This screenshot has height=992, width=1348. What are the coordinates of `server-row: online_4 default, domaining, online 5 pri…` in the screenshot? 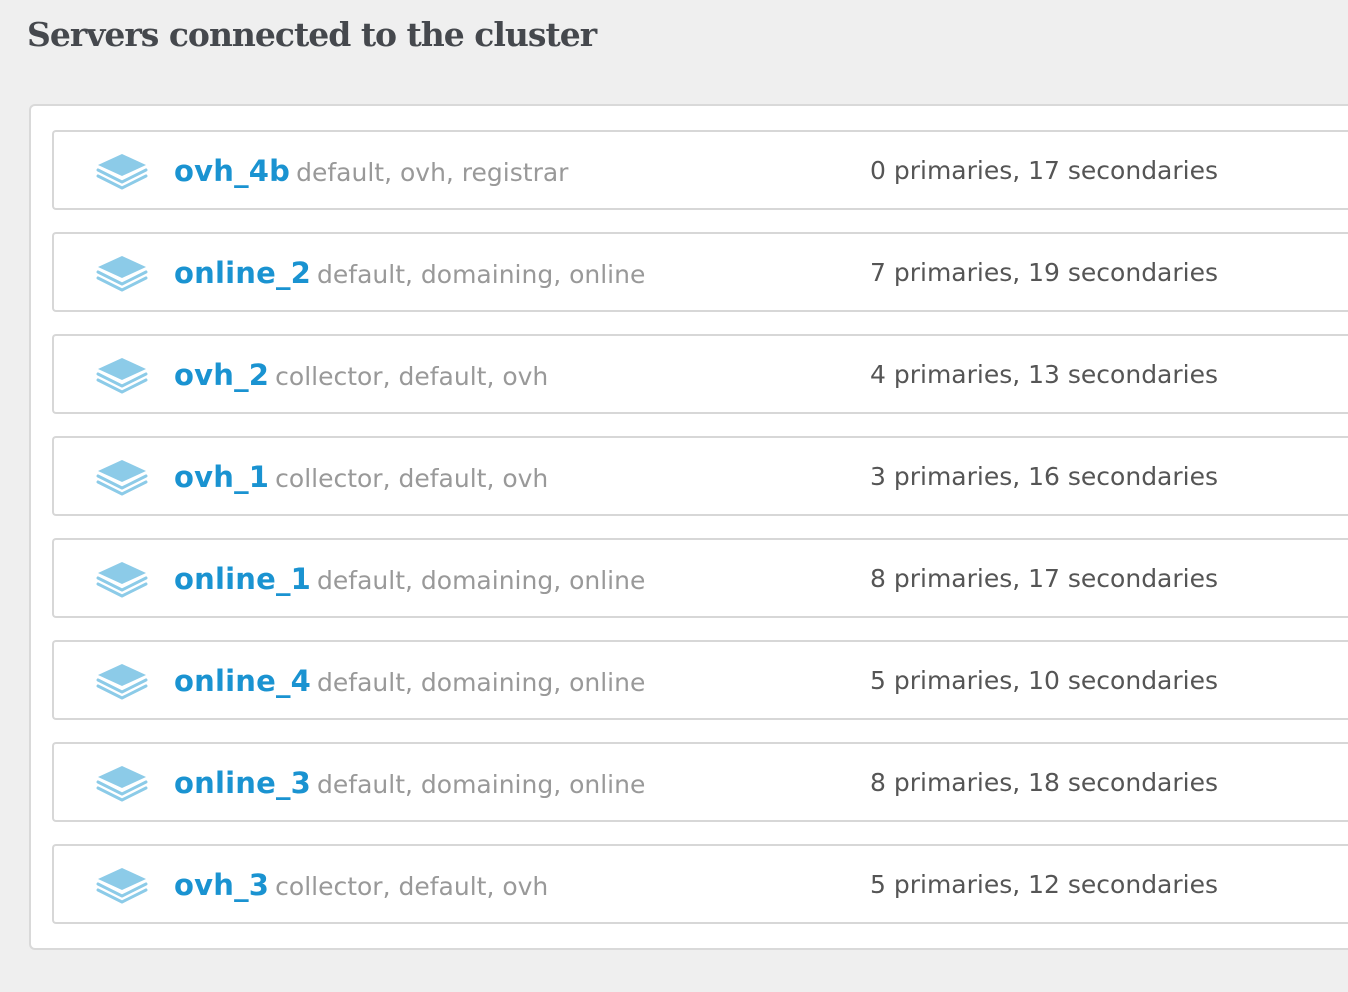 It's located at (700, 680).